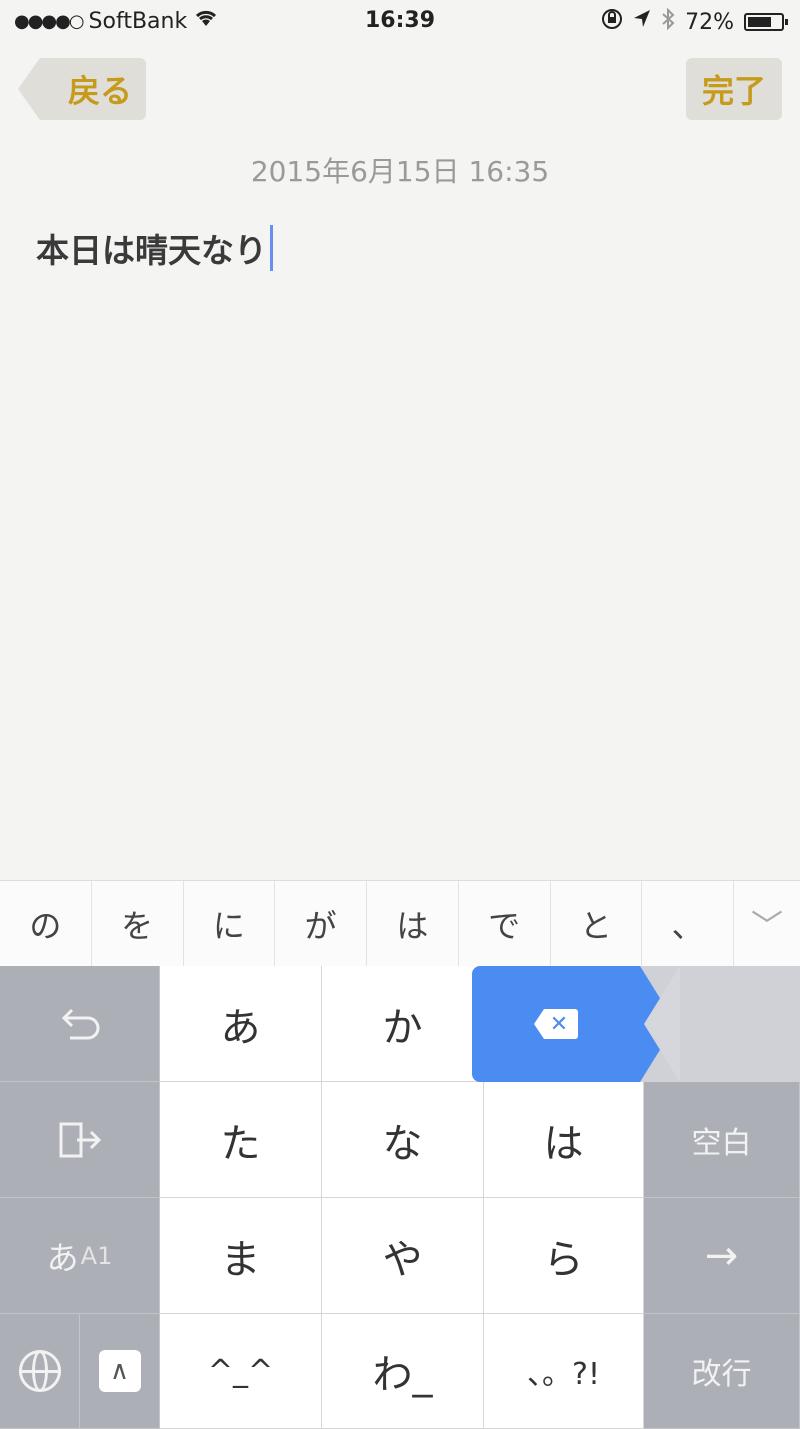 This screenshot has width=800, height=1429. I want to click on delete-key: ✕, so click(556, 1024).